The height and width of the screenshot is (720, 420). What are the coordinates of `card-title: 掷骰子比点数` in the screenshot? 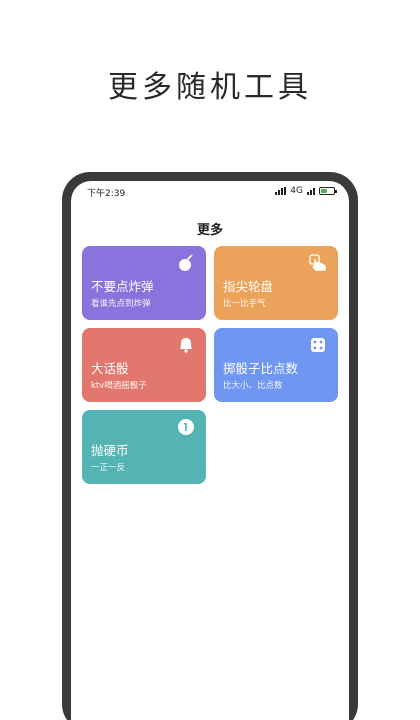 It's located at (261, 368).